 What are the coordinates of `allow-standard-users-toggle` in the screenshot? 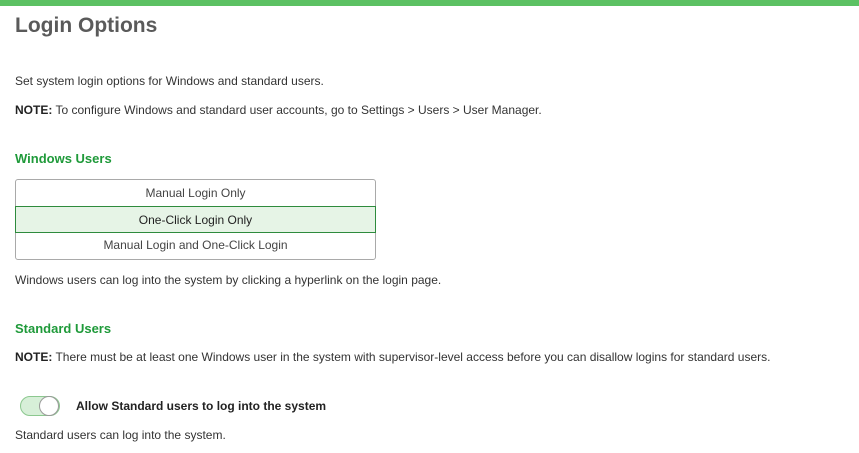 It's located at (40, 406).